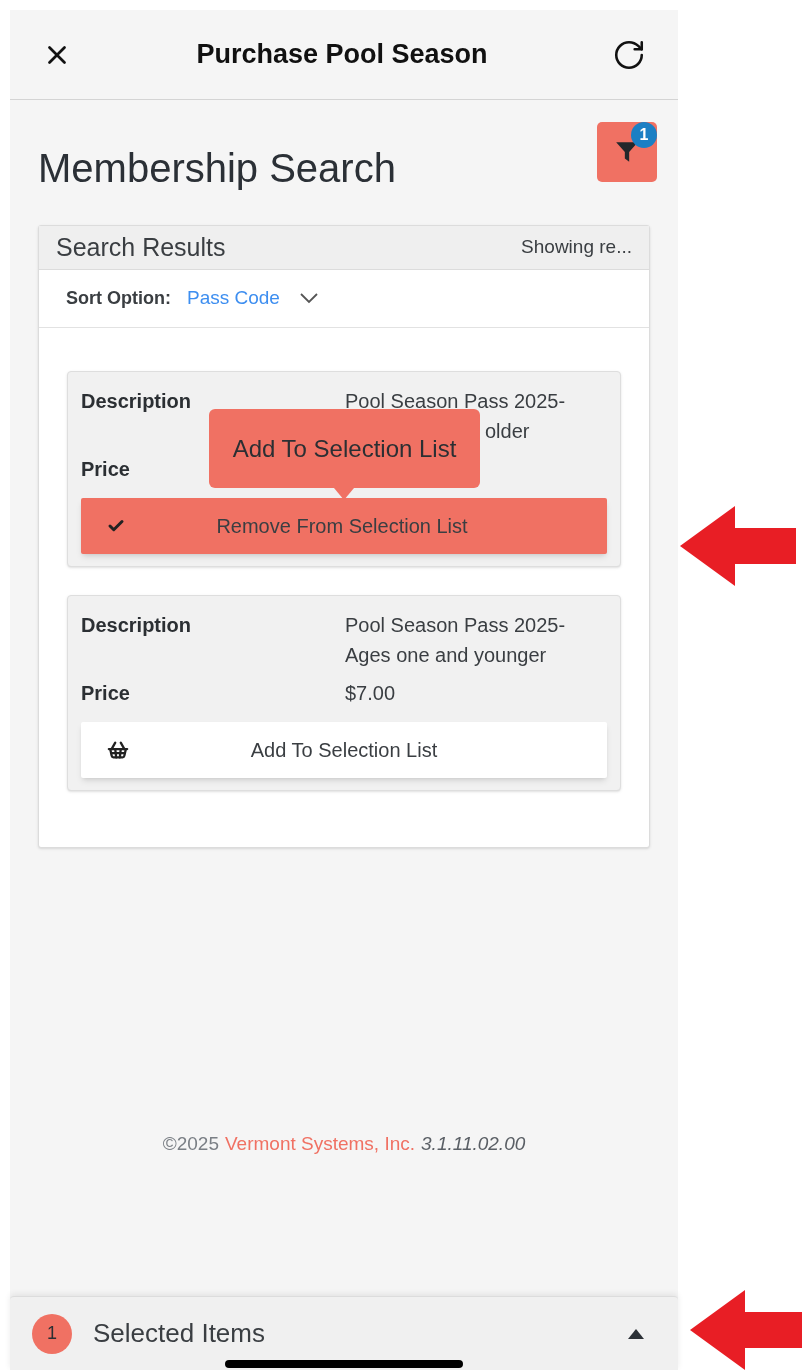  What do you see at coordinates (344, 750) in the screenshot?
I see `add-button: Add To Selection List` at bounding box center [344, 750].